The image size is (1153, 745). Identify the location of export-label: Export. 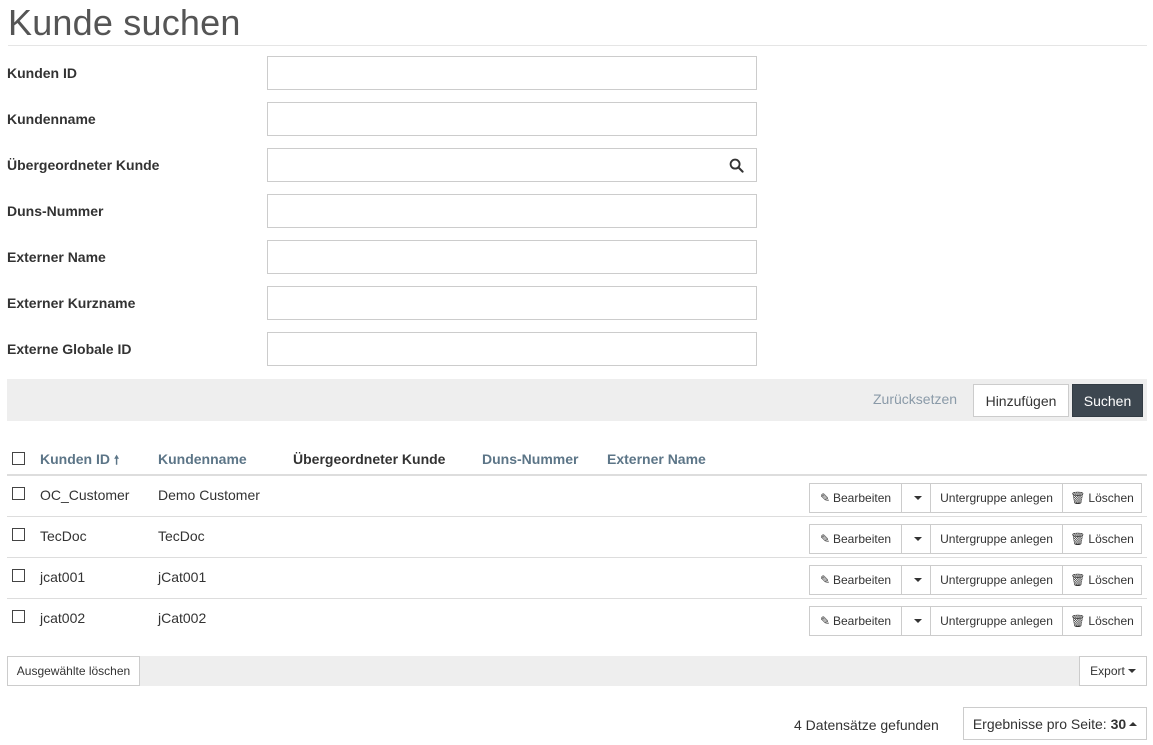
(1107, 671).